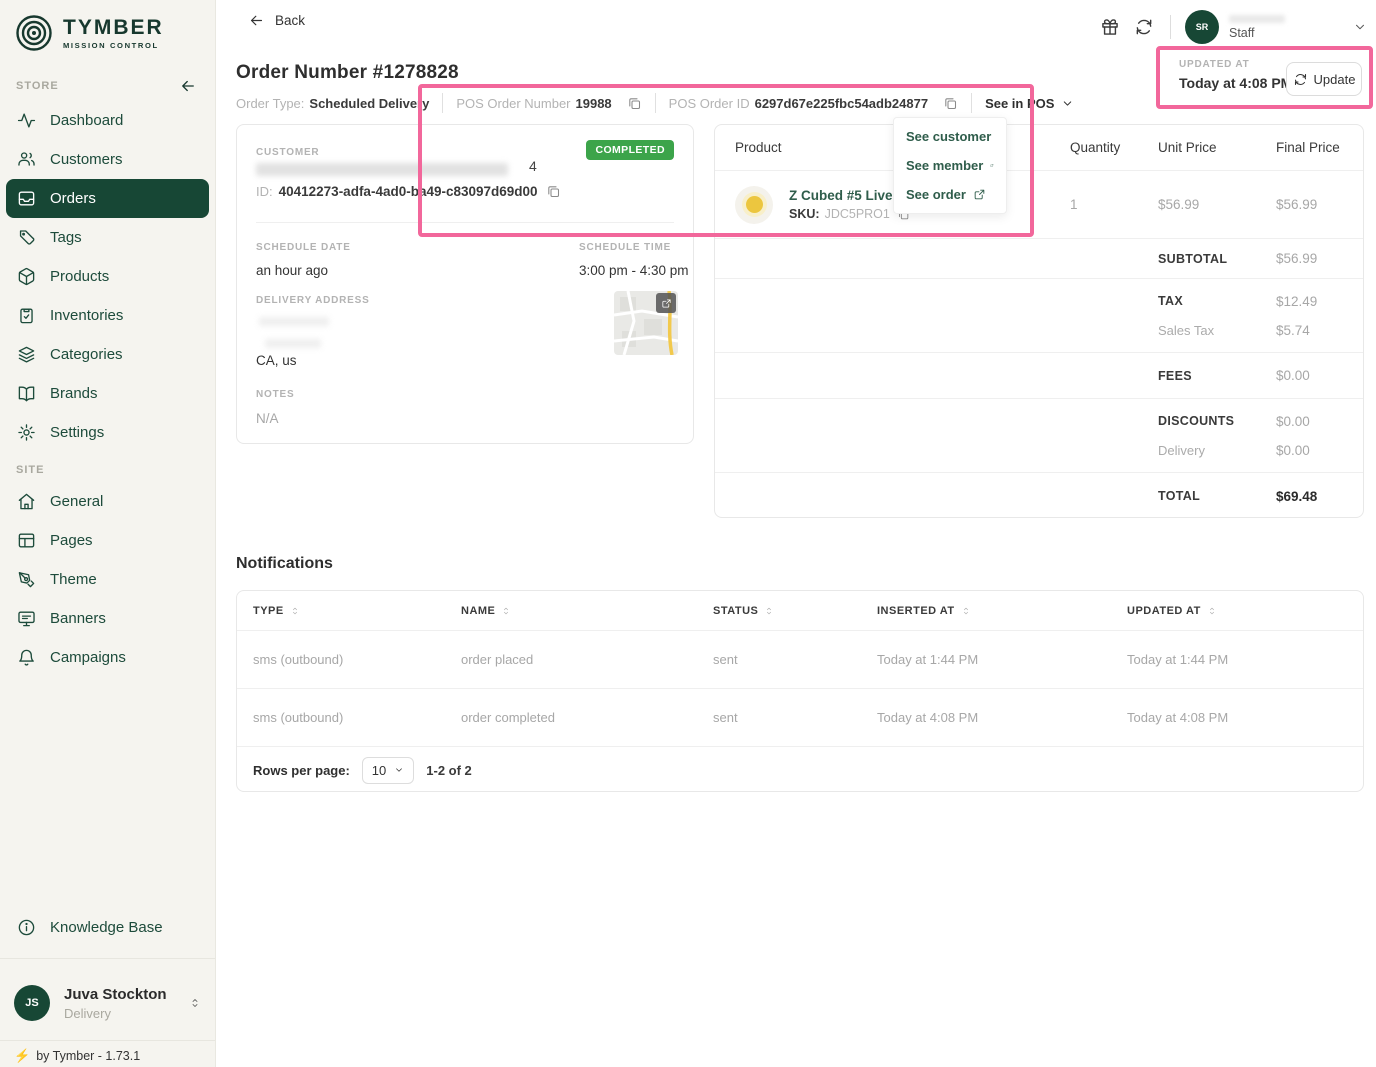  Describe the element at coordinates (26, 540) in the screenshot. I see `layout-icon` at that location.